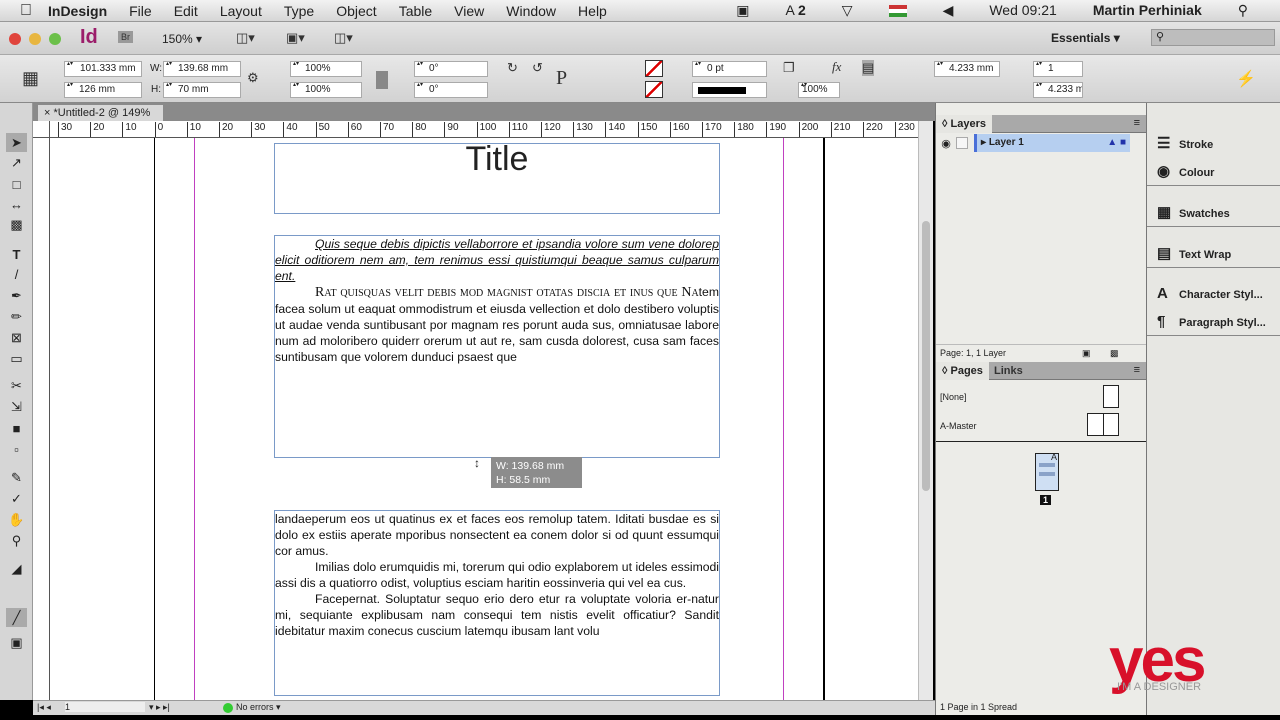 The width and height of the screenshot is (1280, 720). What do you see at coordinates (186, 11) in the screenshot?
I see `menu-edit: Edit` at bounding box center [186, 11].